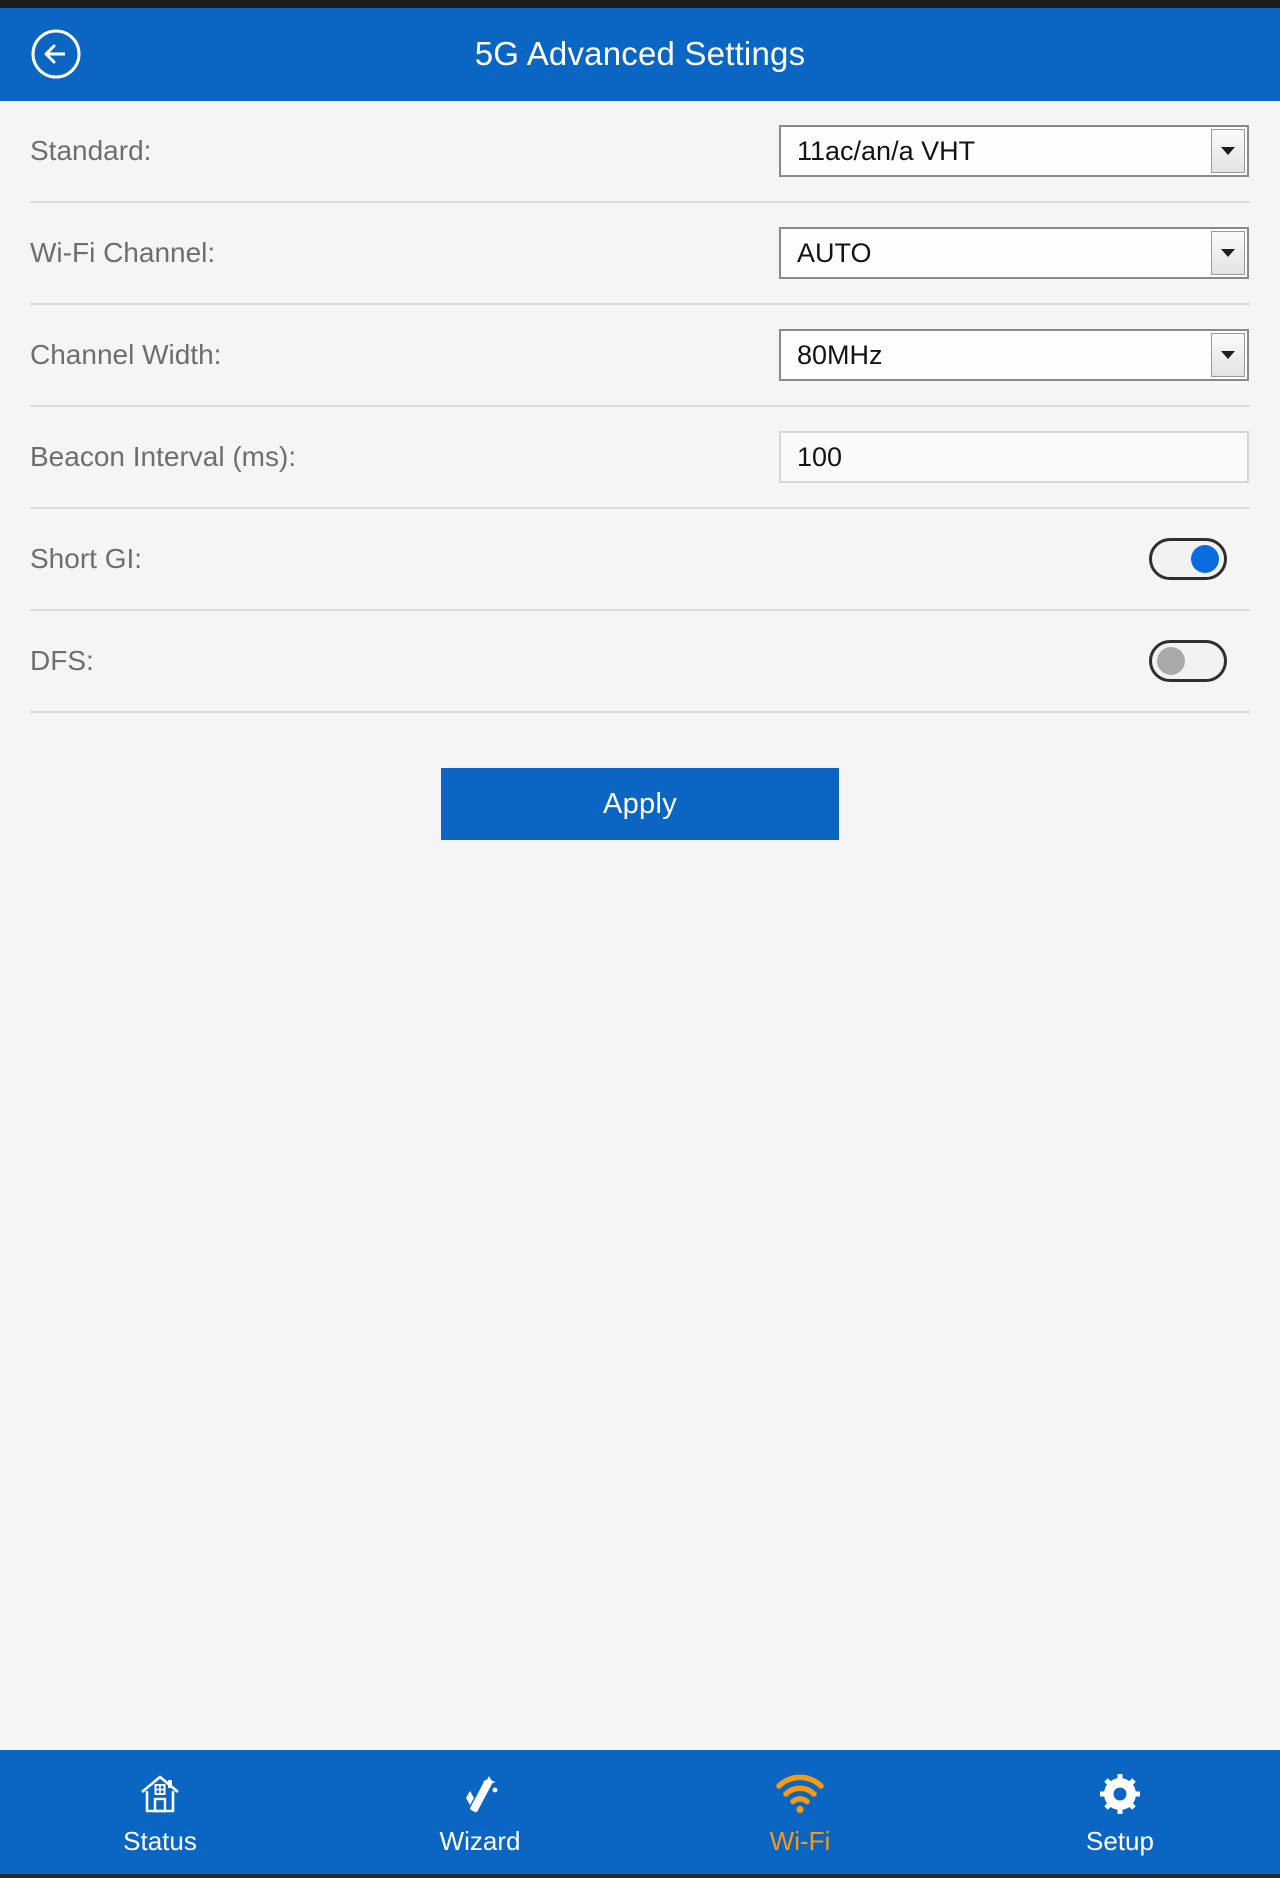  I want to click on apply-area: Apply, so click(640, 804).